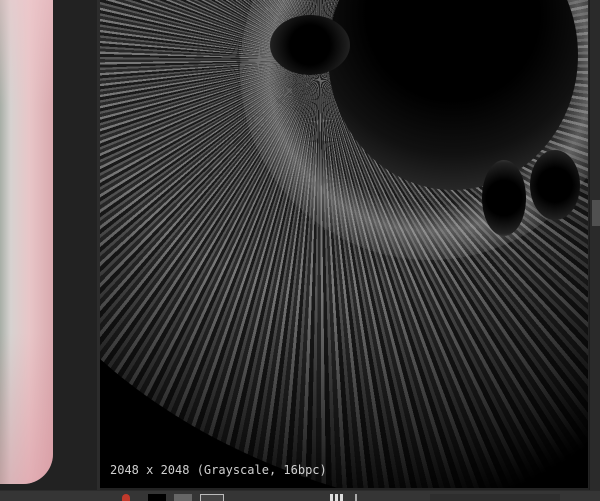  I want to click on vertical-scrollbar, so click(594, 245).